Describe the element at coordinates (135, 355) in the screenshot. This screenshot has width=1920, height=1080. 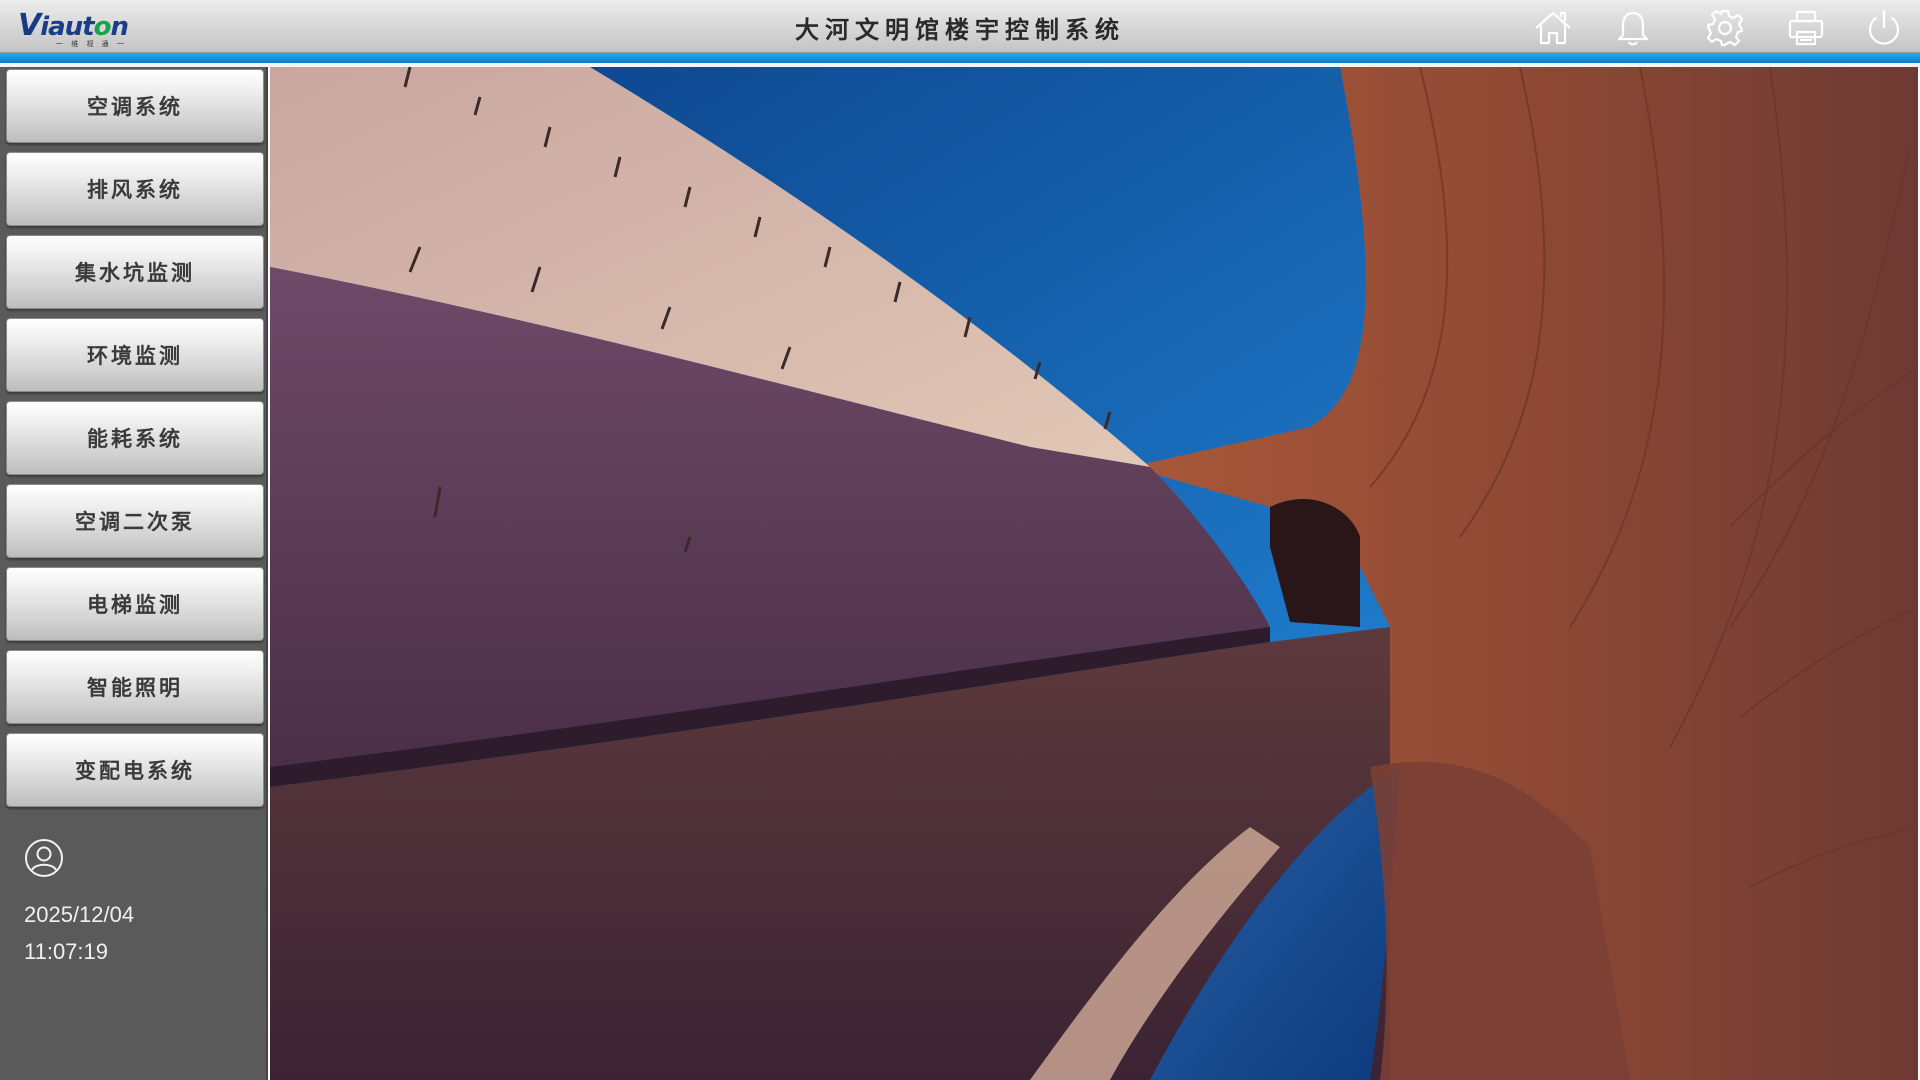
I see `nav-button-environment: 环境监测` at that location.